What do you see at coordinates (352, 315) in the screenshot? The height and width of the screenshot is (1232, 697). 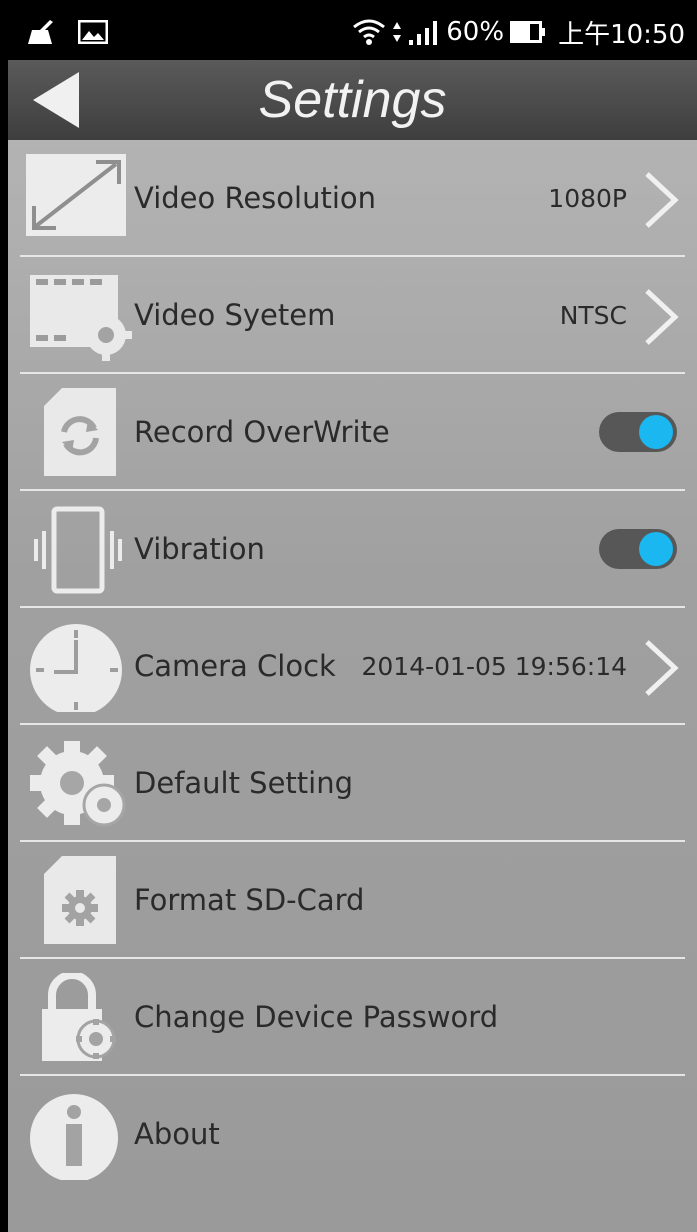 I see `video-system-row: Video Syetem NTSC` at bounding box center [352, 315].